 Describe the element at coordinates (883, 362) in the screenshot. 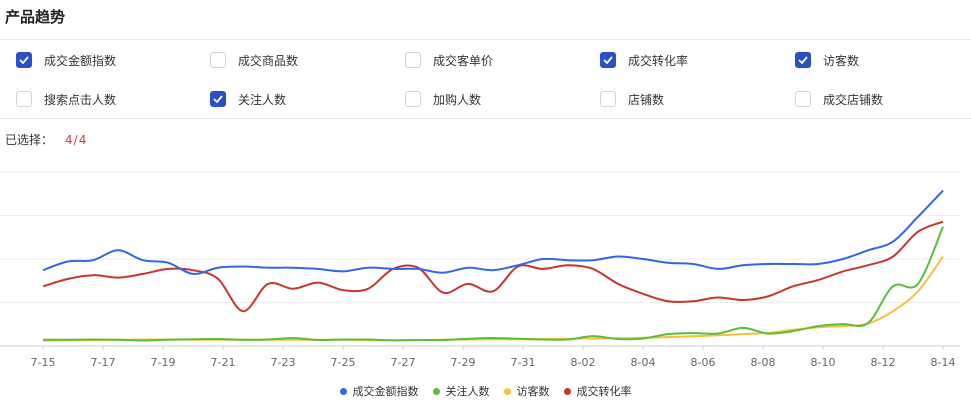

I see `x-tick-label: 8-12` at that location.